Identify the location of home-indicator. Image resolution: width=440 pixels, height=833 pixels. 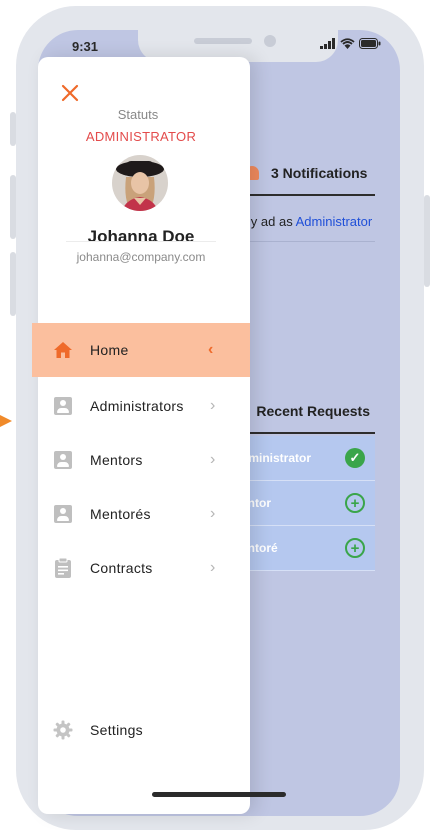
(219, 794).